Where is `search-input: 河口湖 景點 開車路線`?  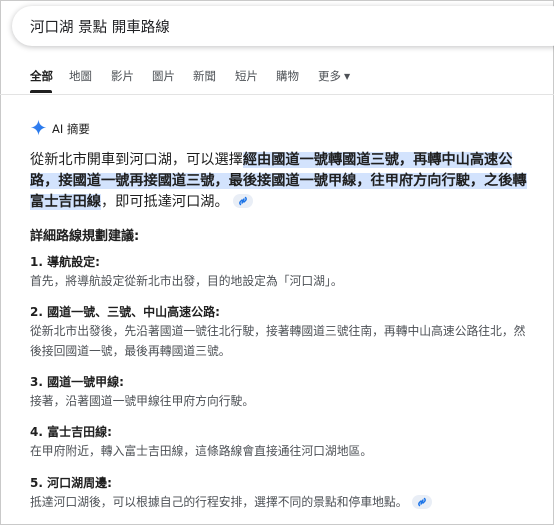 search-input: 河口湖 景點 開車路線 is located at coordinates (100, 26).